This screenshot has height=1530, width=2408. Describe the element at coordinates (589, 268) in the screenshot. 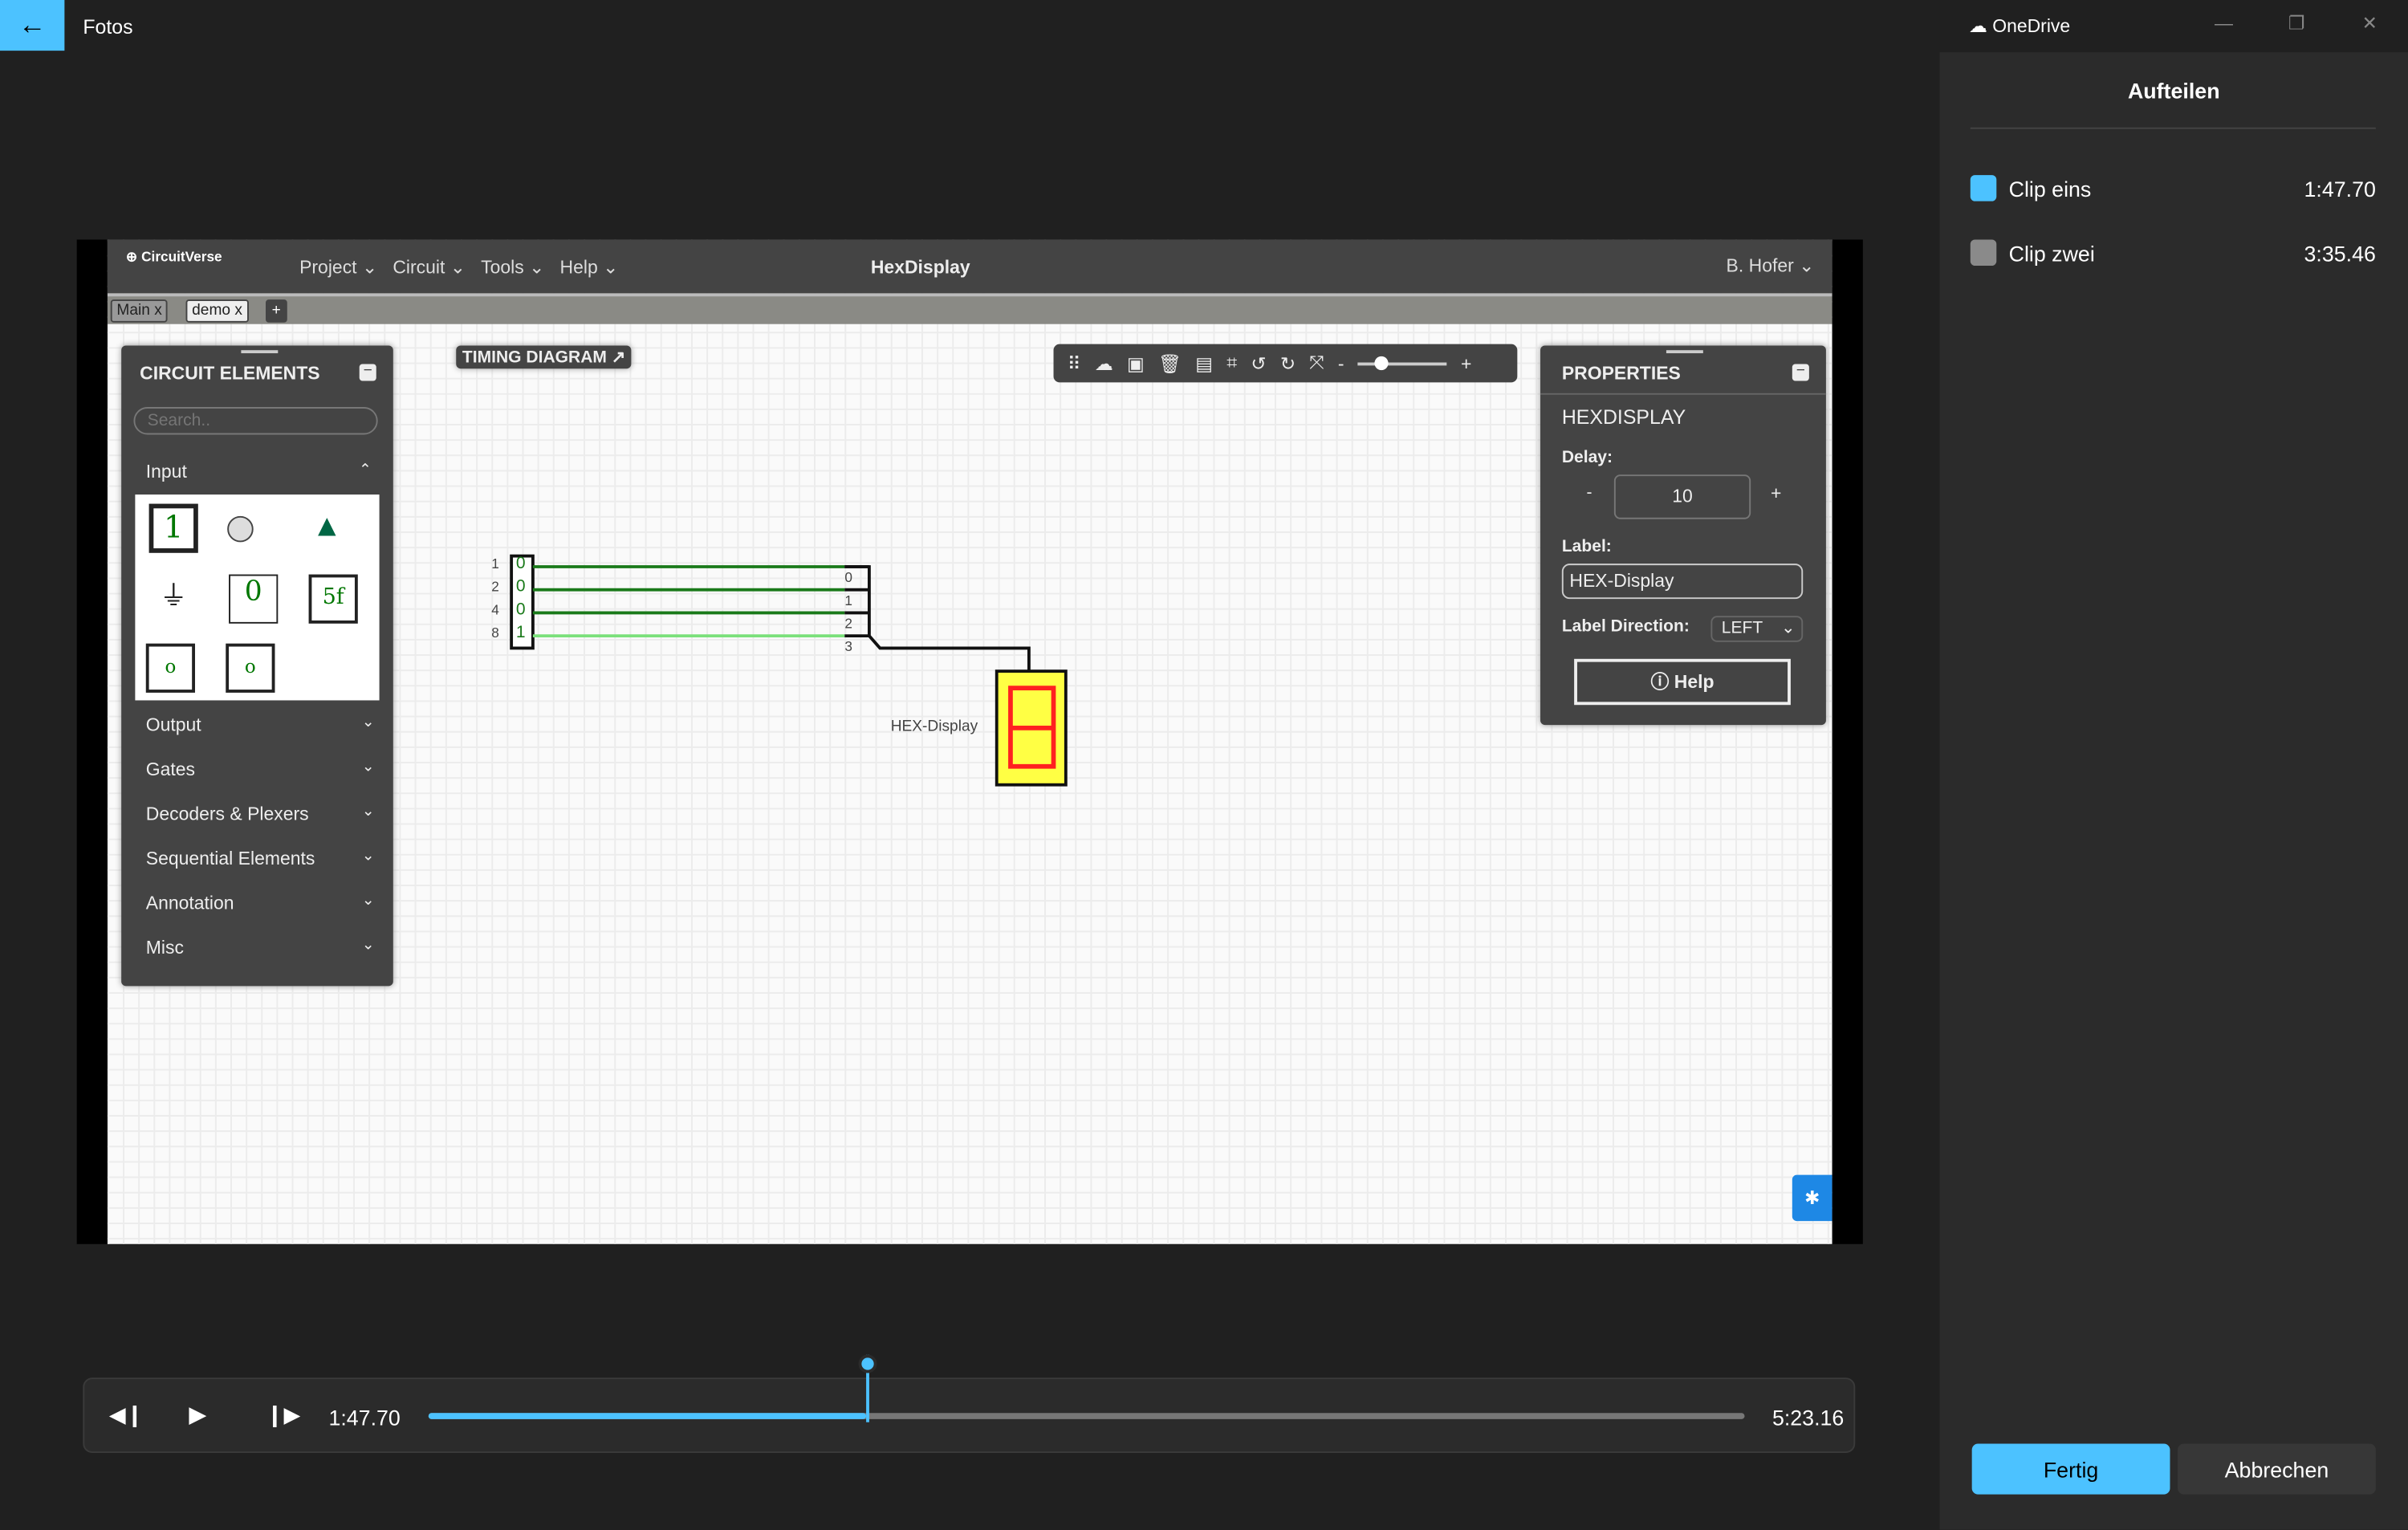

I see `menu-help: Help ⌄` at that location.